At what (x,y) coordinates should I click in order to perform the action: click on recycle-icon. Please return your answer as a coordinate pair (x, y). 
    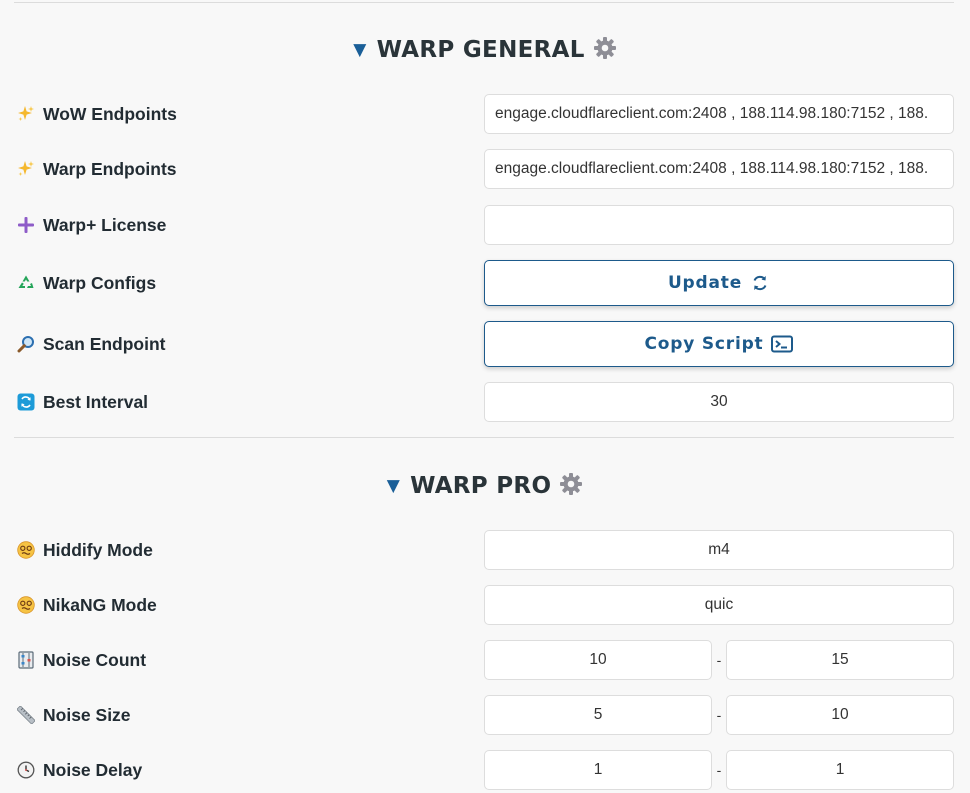
    Looking at the image, I should click on (25, 283).